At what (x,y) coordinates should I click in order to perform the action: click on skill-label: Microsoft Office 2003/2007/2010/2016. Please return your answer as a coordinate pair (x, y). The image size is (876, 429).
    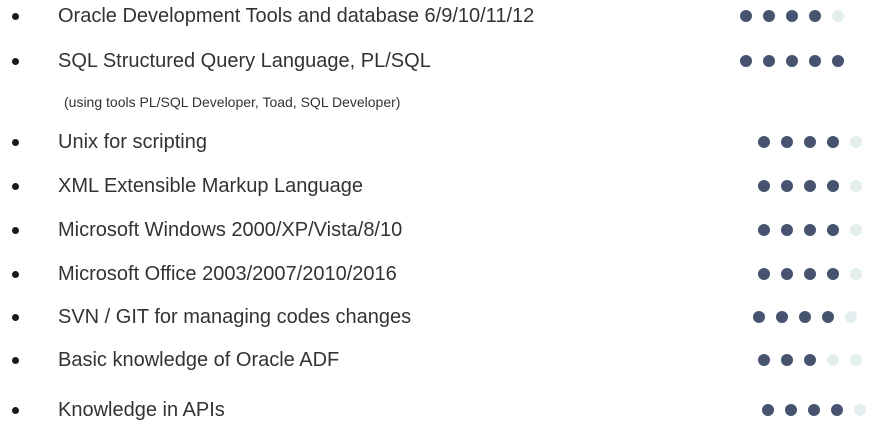
    Looking at the image, I should click on (227, 274).